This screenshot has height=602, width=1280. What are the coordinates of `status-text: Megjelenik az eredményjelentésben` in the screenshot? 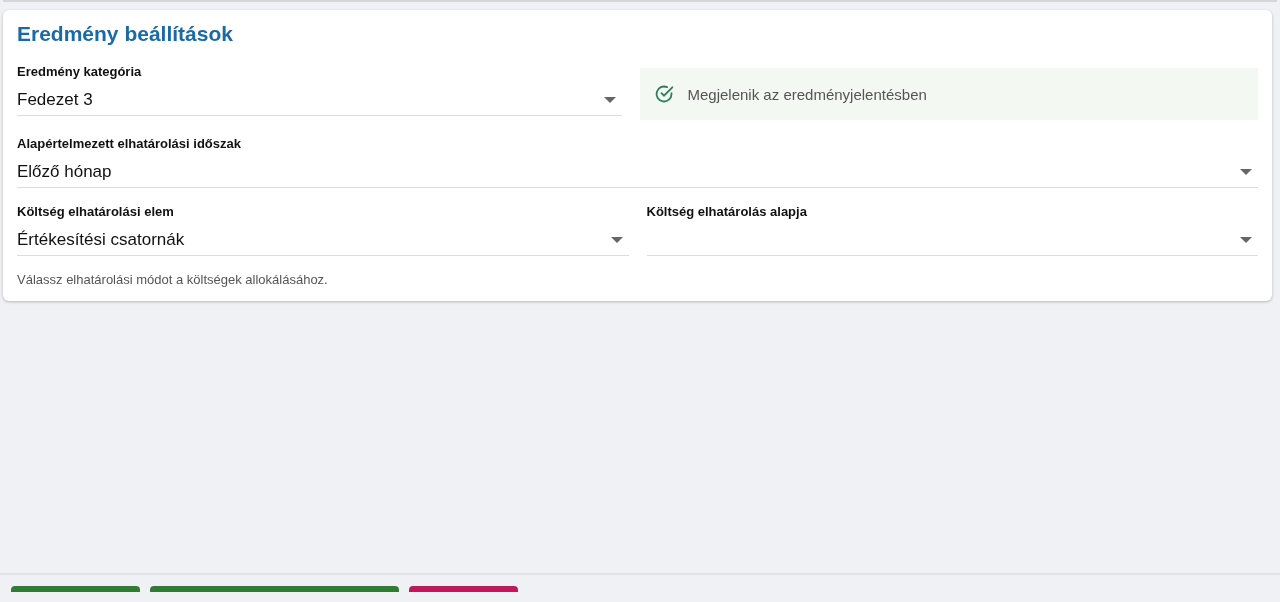 It's located at (807, 94).